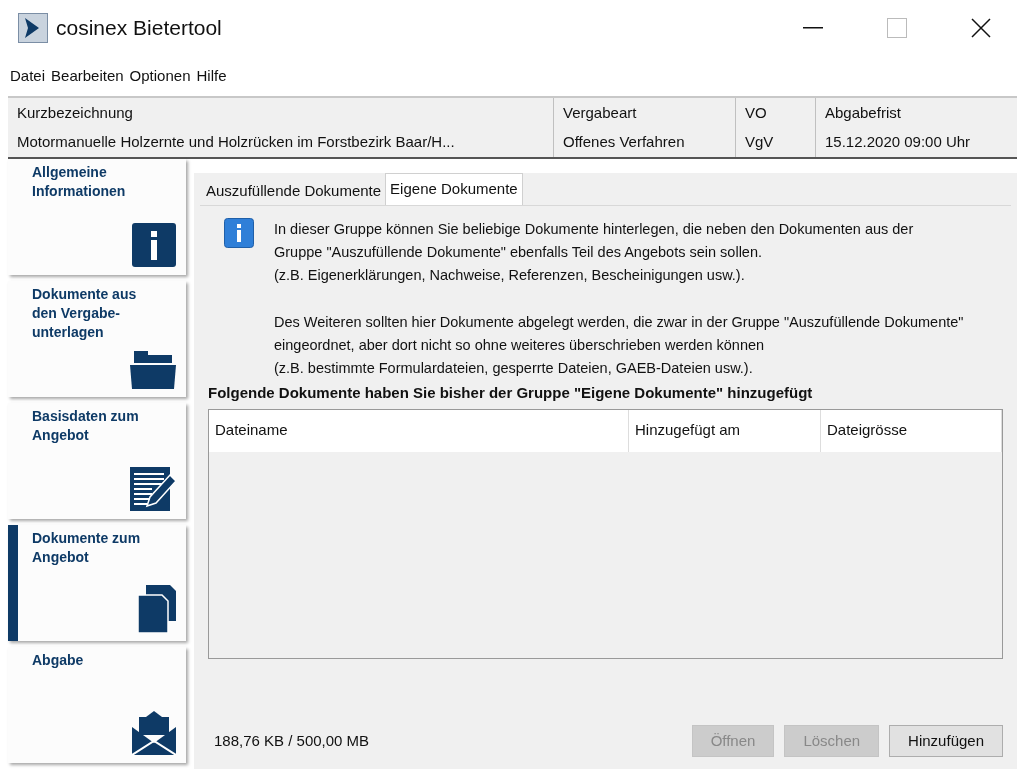  What do you see at coordinates (898, 141) in the screenshot?
I see `header-value: 15.12.2020 09:00 Uhr` at bounding box center [898, 141].